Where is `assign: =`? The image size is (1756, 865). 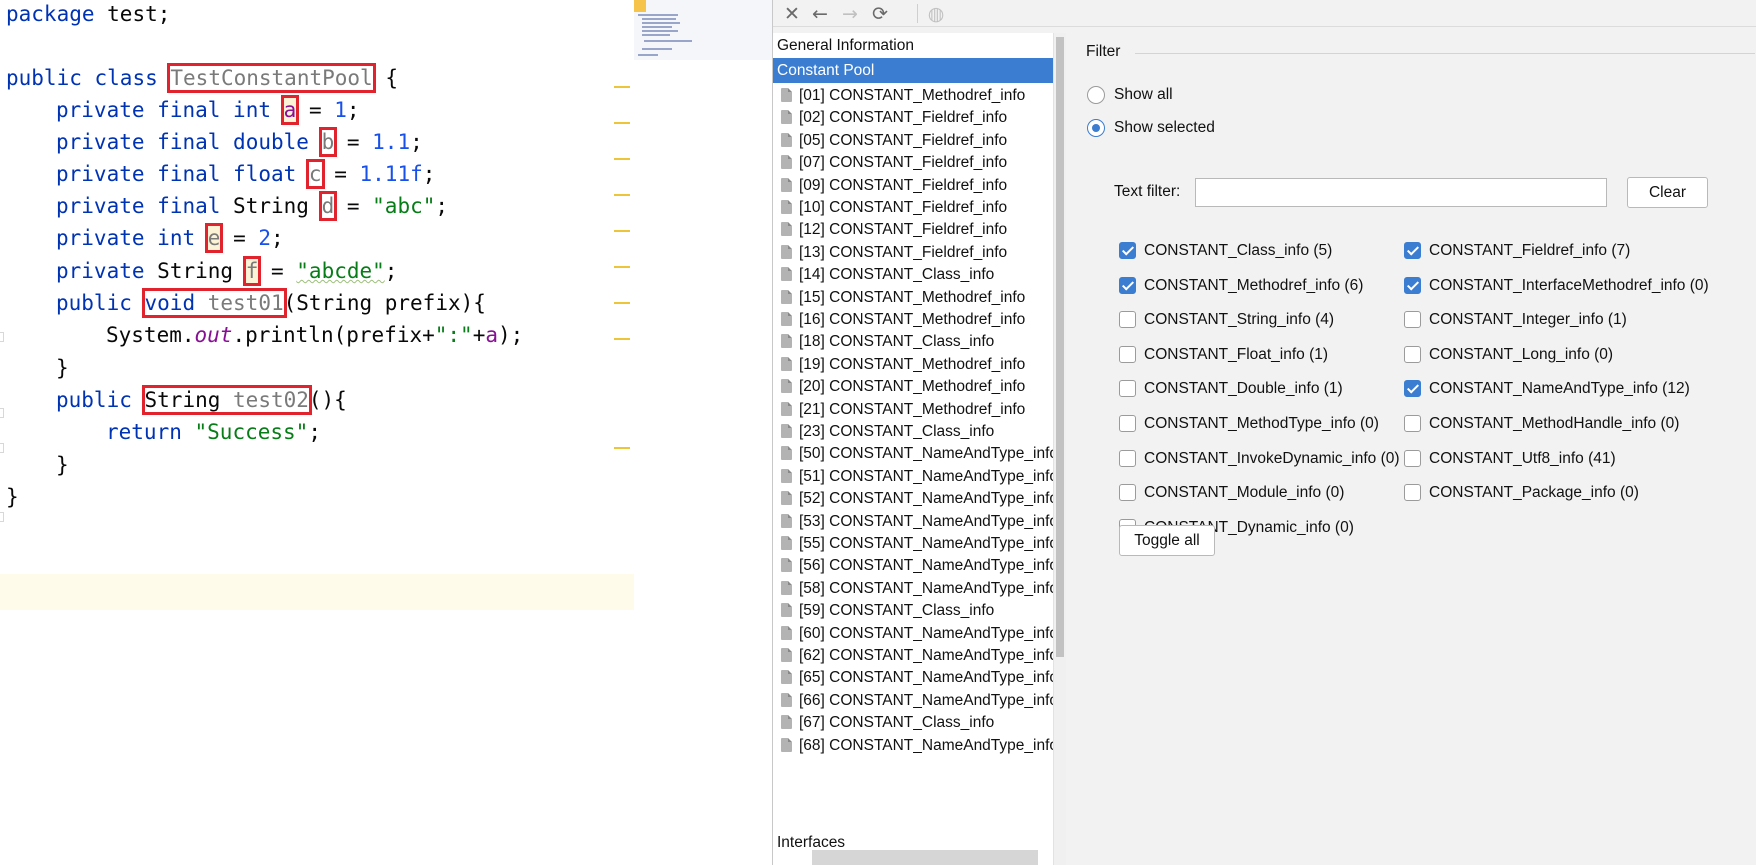 assign: = is located at coordinates (277, 271).